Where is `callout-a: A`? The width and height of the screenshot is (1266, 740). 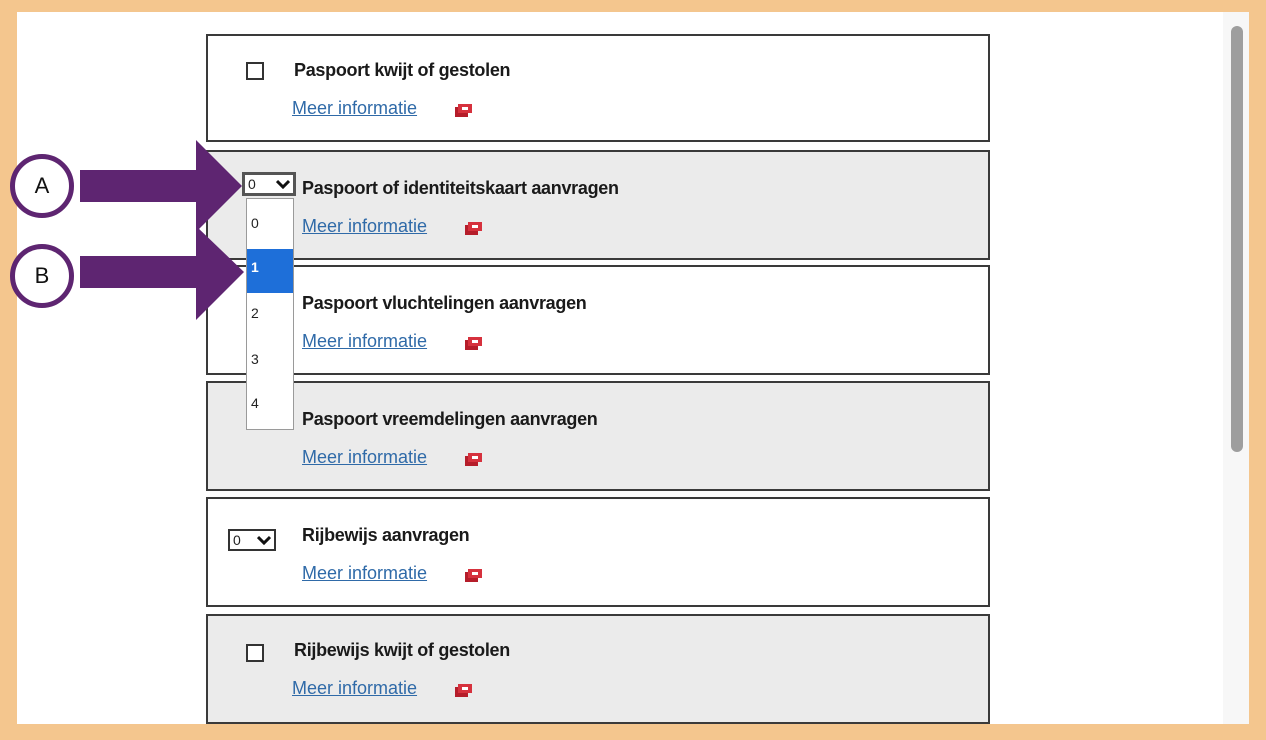
callout-a: A is located at coordinates (42, 186).